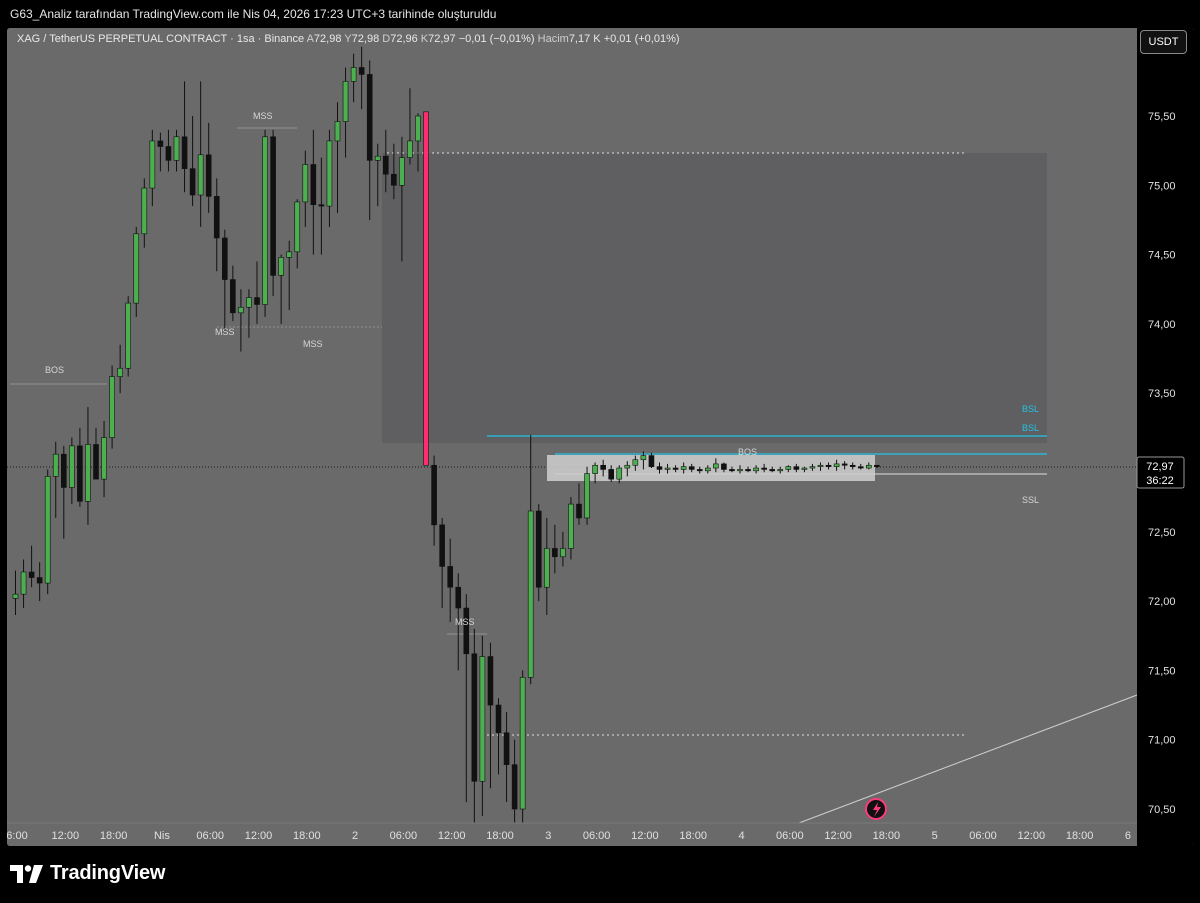 This screenshot has width=1200, height=903. What do you see at coordinates (935, 836) in the screenshot?
I see `time-tick: 5` at bounding box center [935, 836].